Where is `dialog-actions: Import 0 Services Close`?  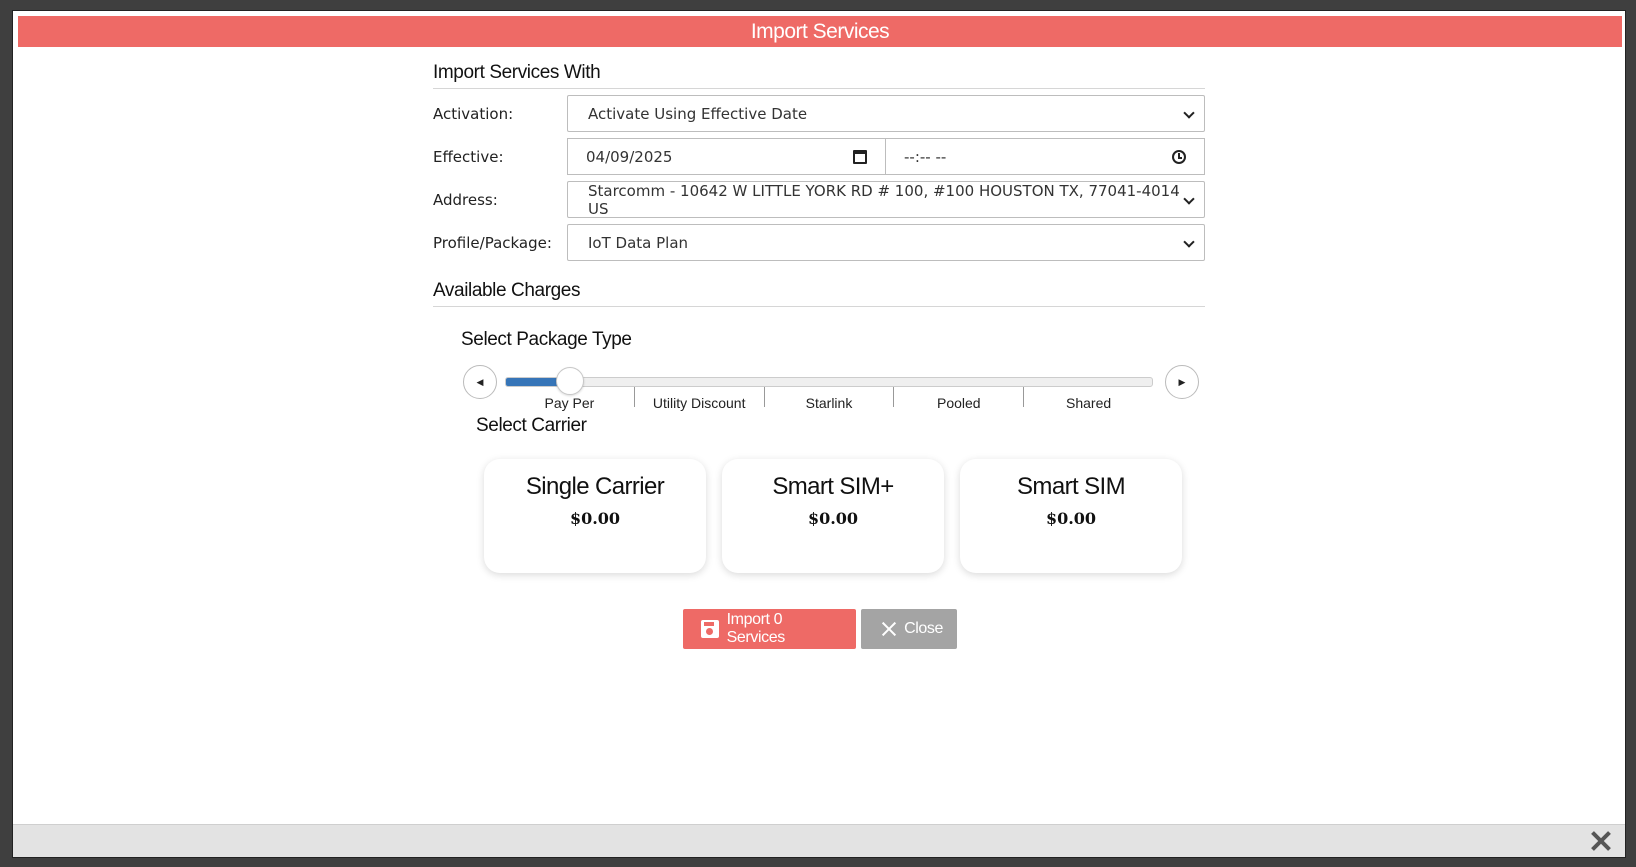 dialog-actions: Import 0 Services Close is located at coordinates (820, 629).